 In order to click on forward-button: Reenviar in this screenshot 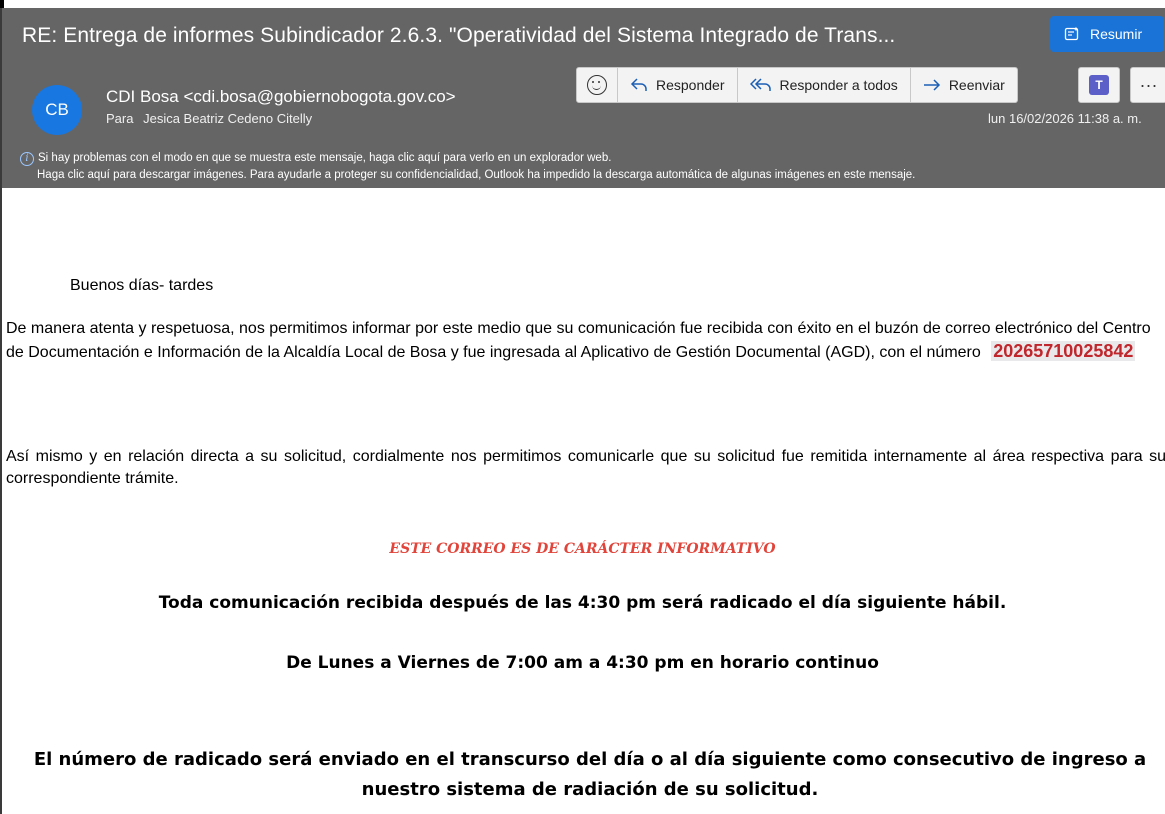, I will do `click(964, 85)`.